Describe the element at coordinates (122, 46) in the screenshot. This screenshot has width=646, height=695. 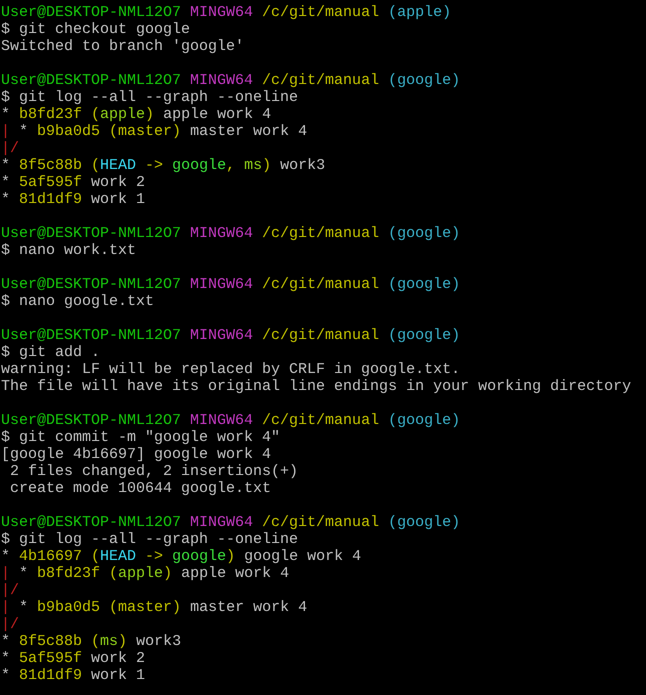
I see `terminal-line: Switched to branch 'google'` at that location.